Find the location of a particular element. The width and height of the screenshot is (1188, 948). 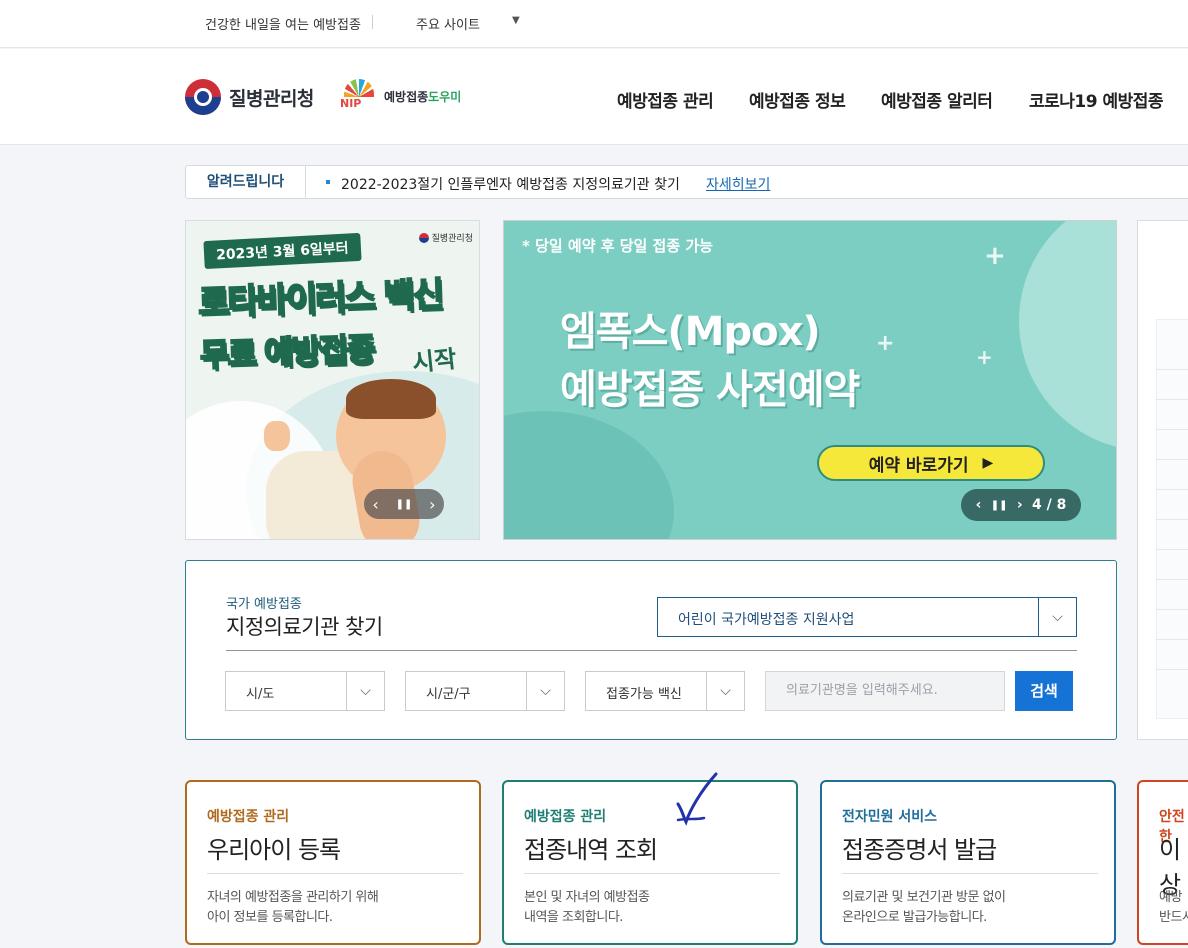

program-select-value: 어린이 국가예방접종 지원사업 is located at coordinates (766, 620).